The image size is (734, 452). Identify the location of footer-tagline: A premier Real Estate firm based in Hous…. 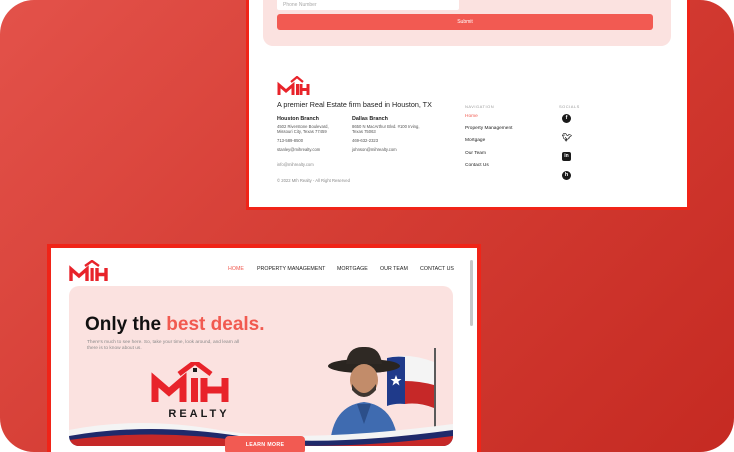
(354, 104).